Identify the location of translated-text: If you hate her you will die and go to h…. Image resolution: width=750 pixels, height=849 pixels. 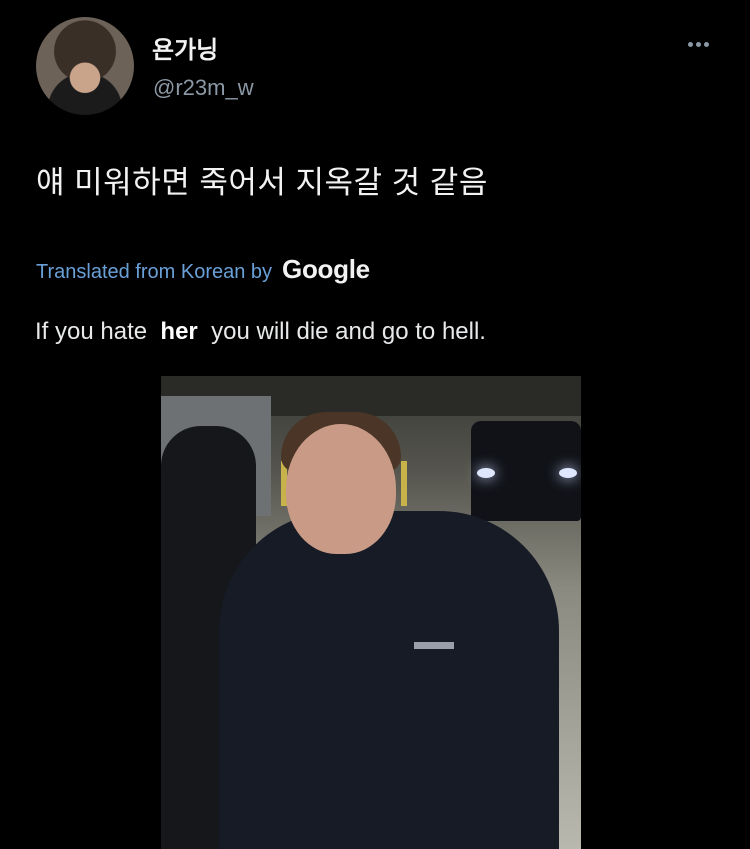
(260, 332).